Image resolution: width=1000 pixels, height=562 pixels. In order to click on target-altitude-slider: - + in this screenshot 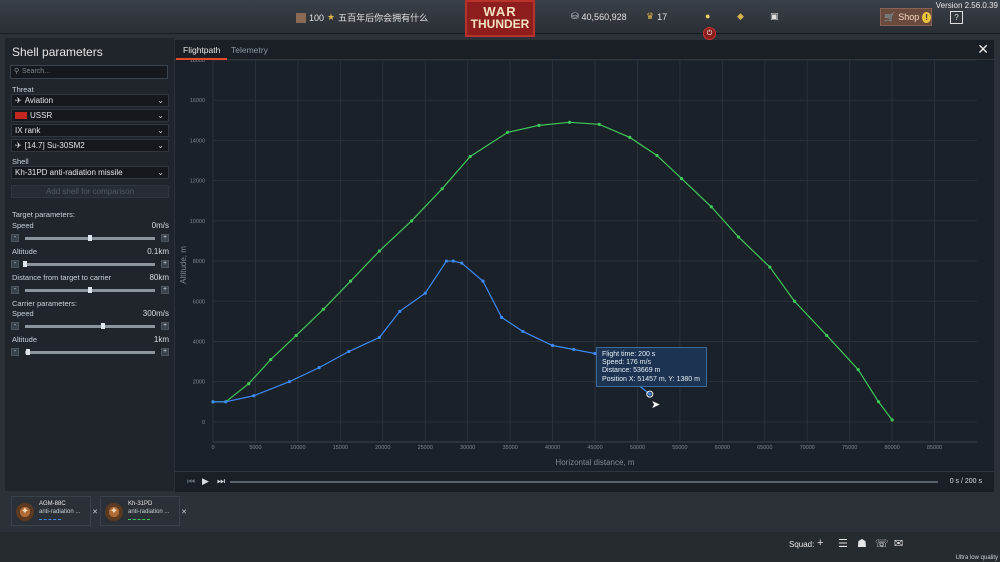, I will do `click(90, 264)`.